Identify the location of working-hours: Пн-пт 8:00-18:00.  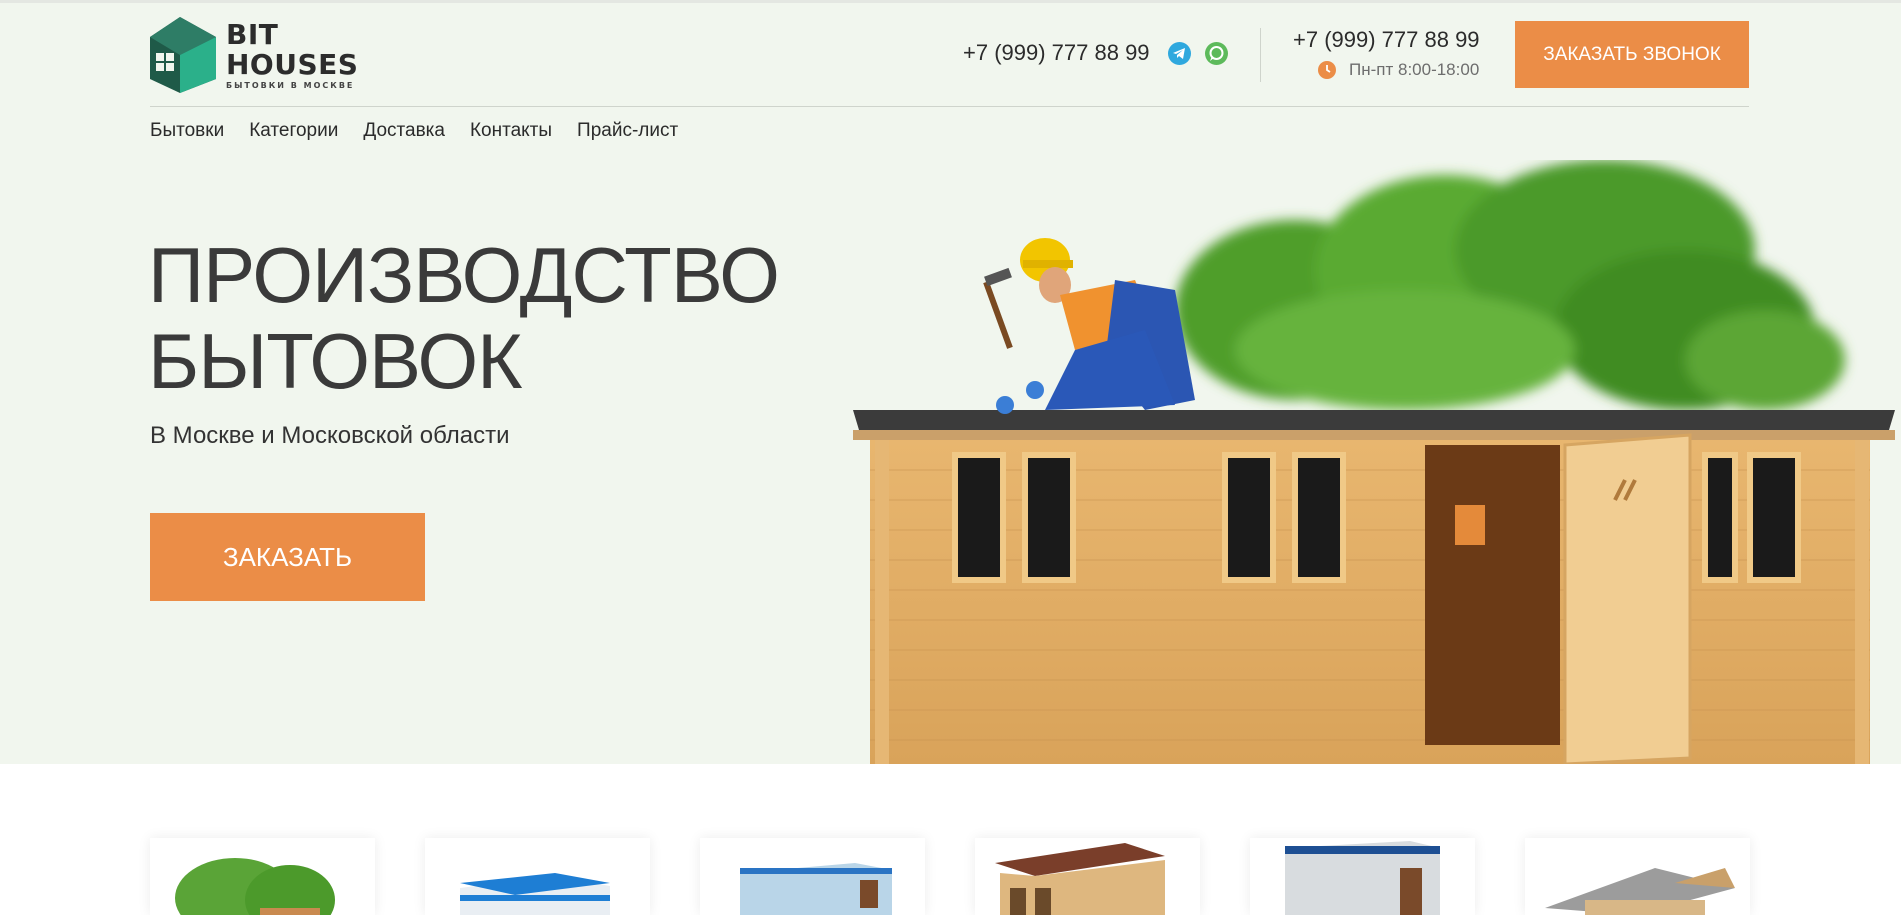
(1414, 69).